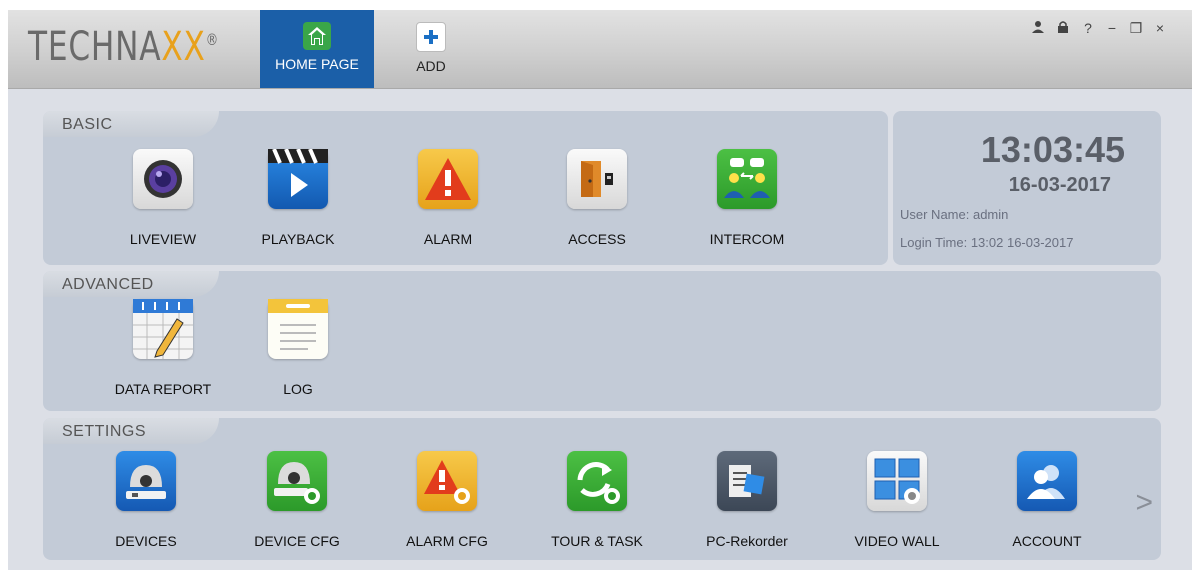  I want to click on intercom-users-icon, so click(747, 179).